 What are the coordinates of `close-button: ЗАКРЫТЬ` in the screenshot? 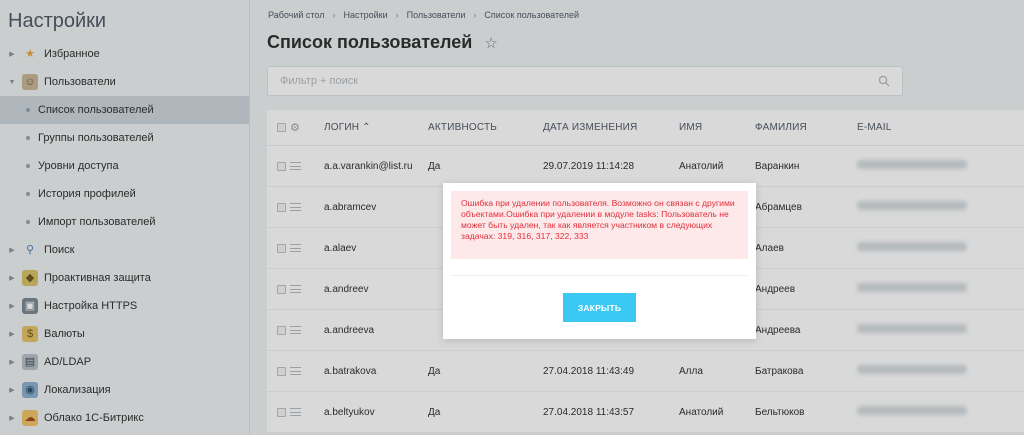 It's located at (599, 307).